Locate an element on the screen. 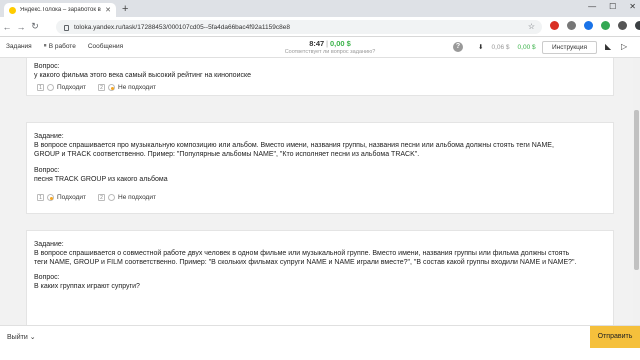 Image resolution: width=640 pixels, height=360 pixels. extensions: ⋮ is located at coordinates (595, 25).